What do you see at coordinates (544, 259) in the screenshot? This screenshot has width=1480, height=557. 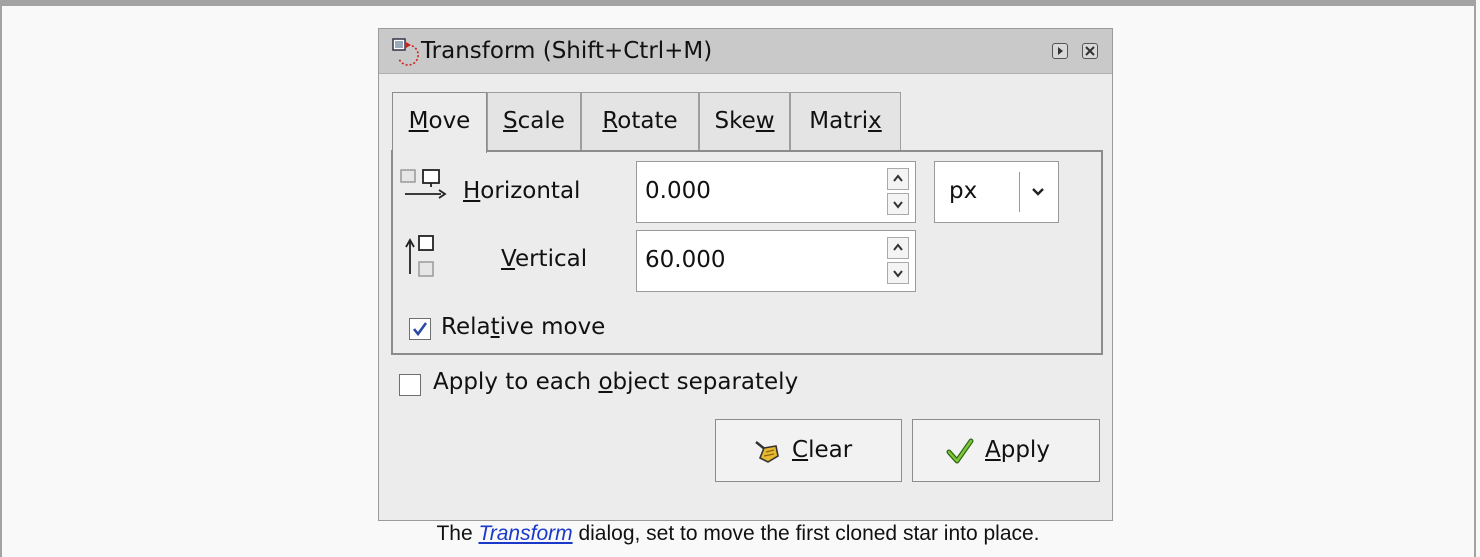 I see `vertical-label: Vertical` at bounding box center [544, 259].